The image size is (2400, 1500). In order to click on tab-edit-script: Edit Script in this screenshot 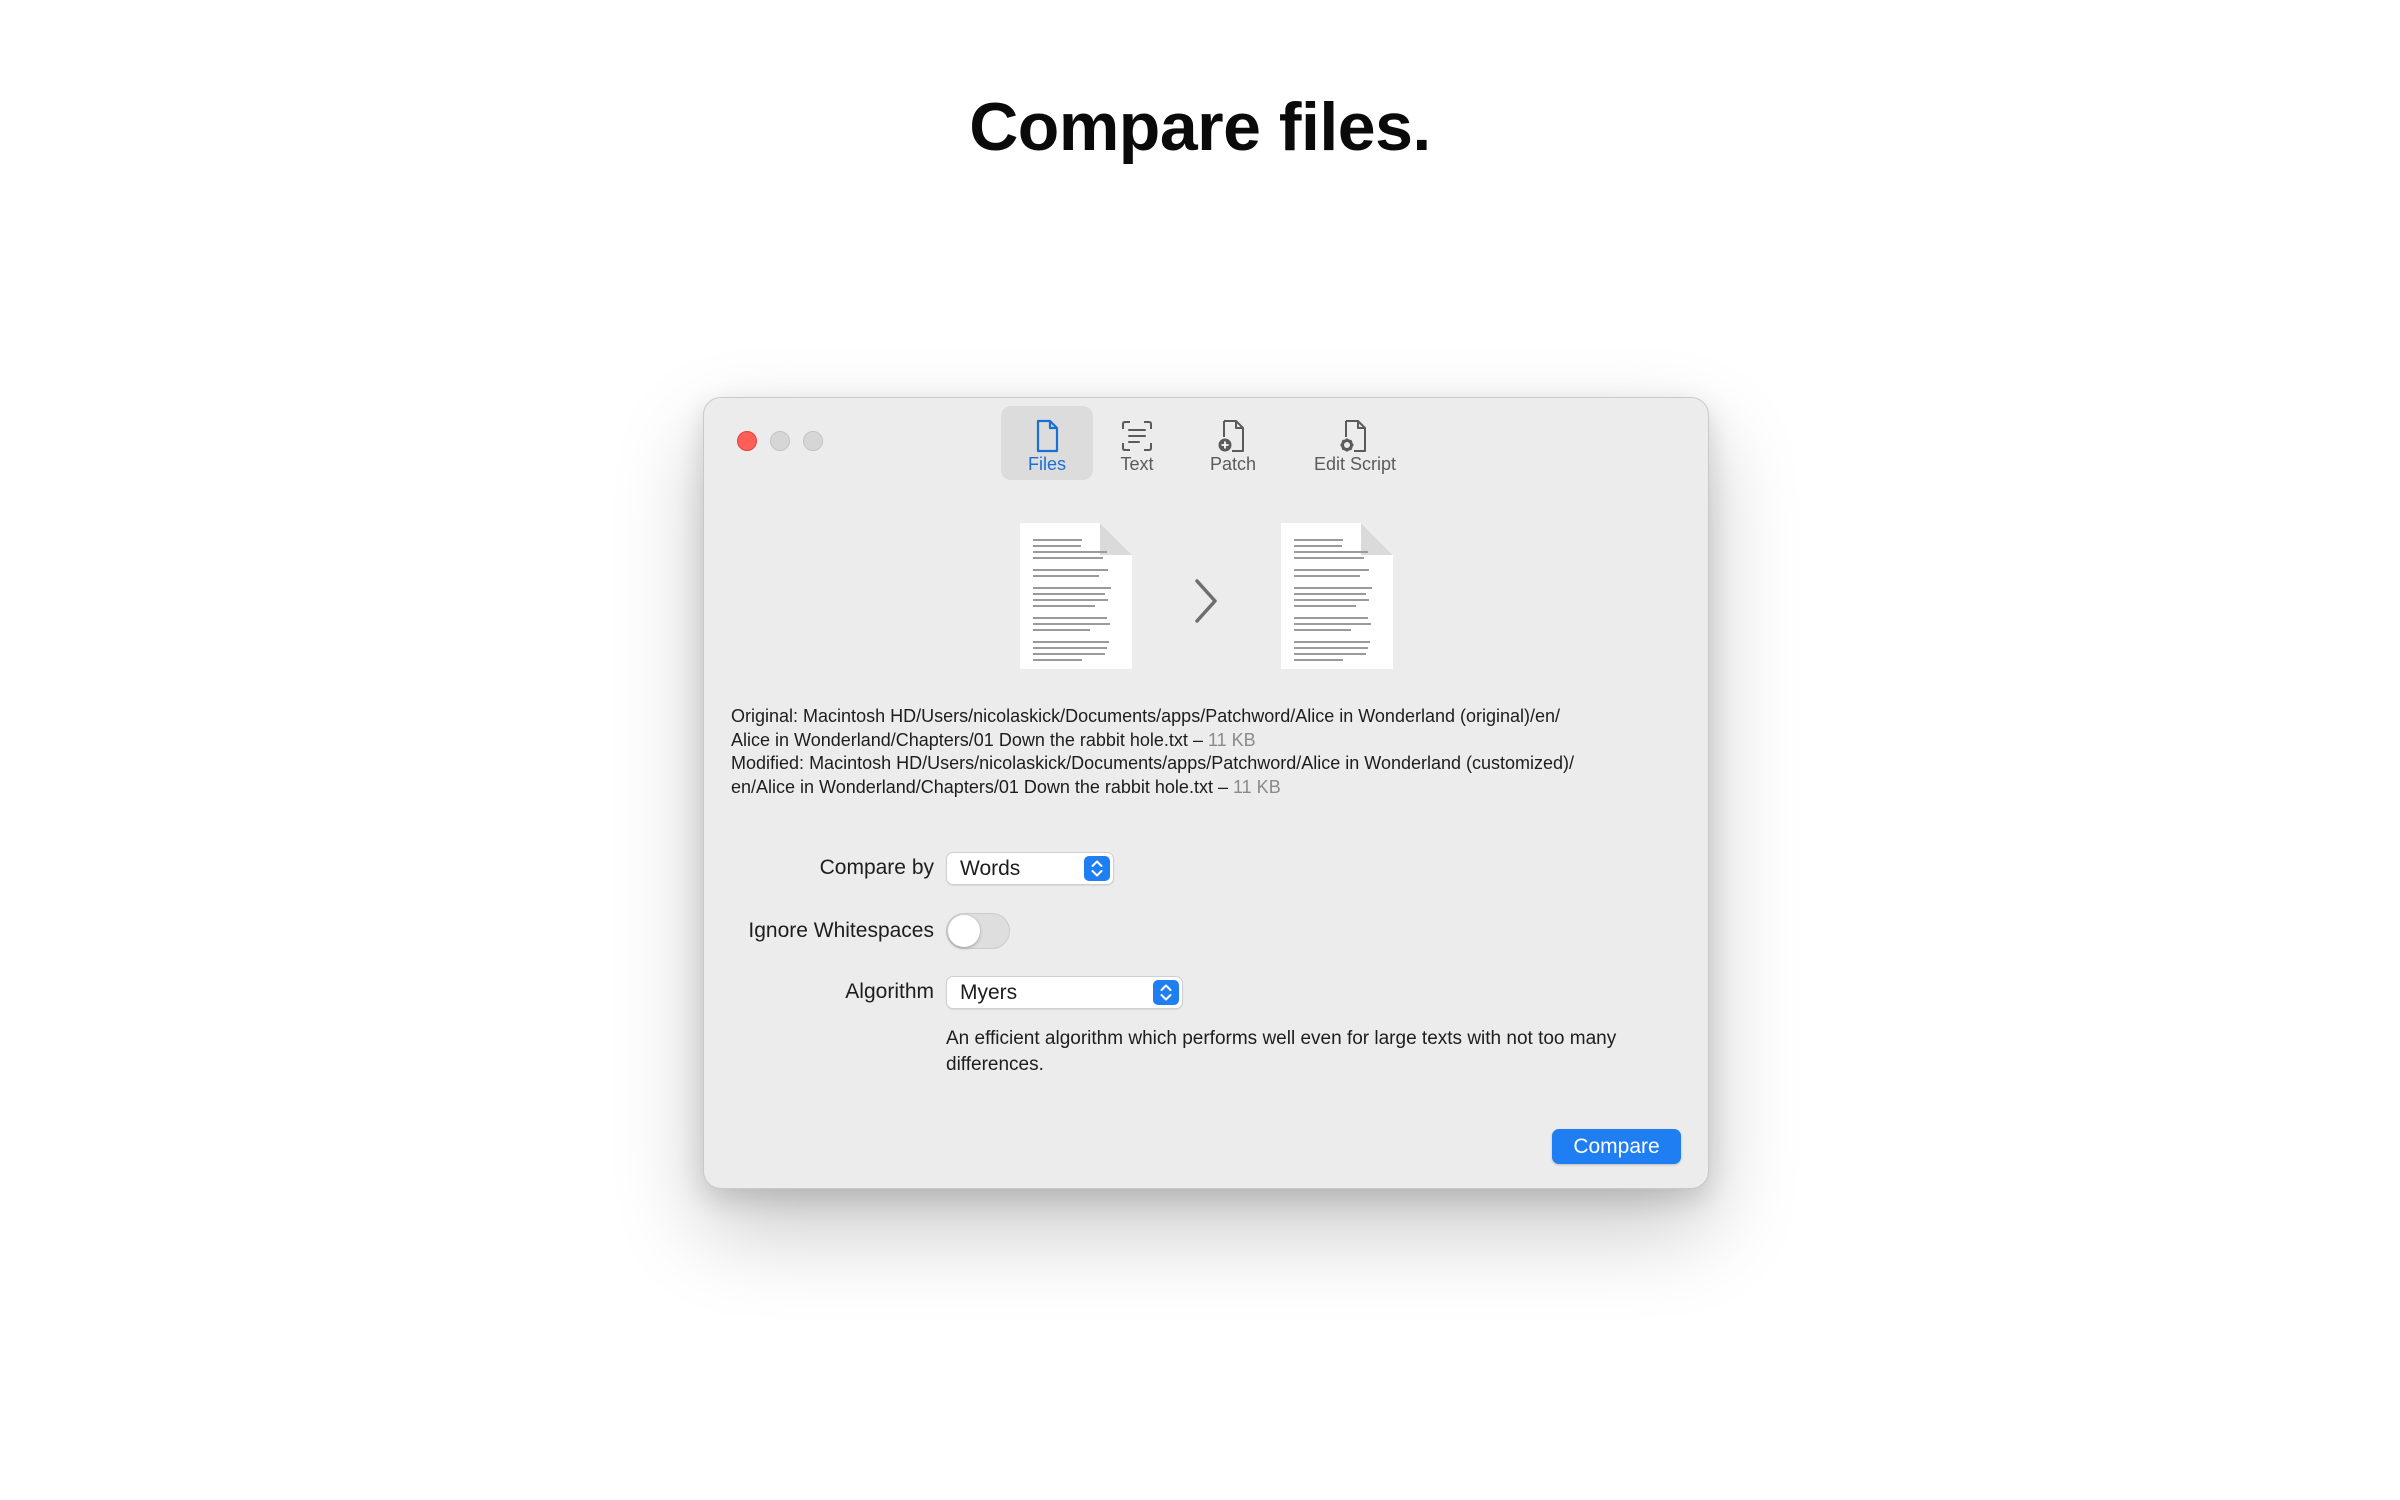, I will do `click(1355, 443)`.